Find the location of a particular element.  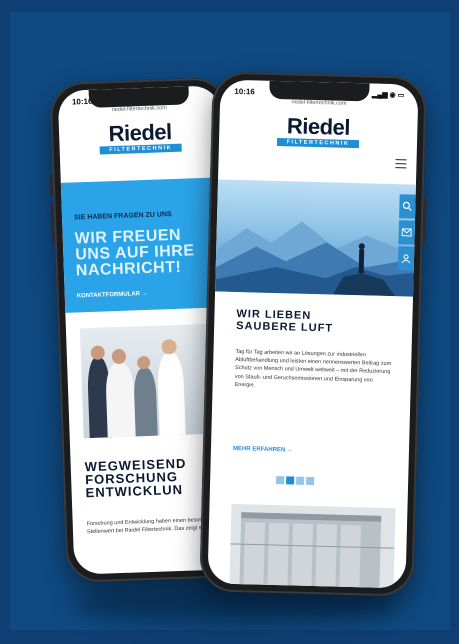

slider-dots is located at coordinates (295, 481).